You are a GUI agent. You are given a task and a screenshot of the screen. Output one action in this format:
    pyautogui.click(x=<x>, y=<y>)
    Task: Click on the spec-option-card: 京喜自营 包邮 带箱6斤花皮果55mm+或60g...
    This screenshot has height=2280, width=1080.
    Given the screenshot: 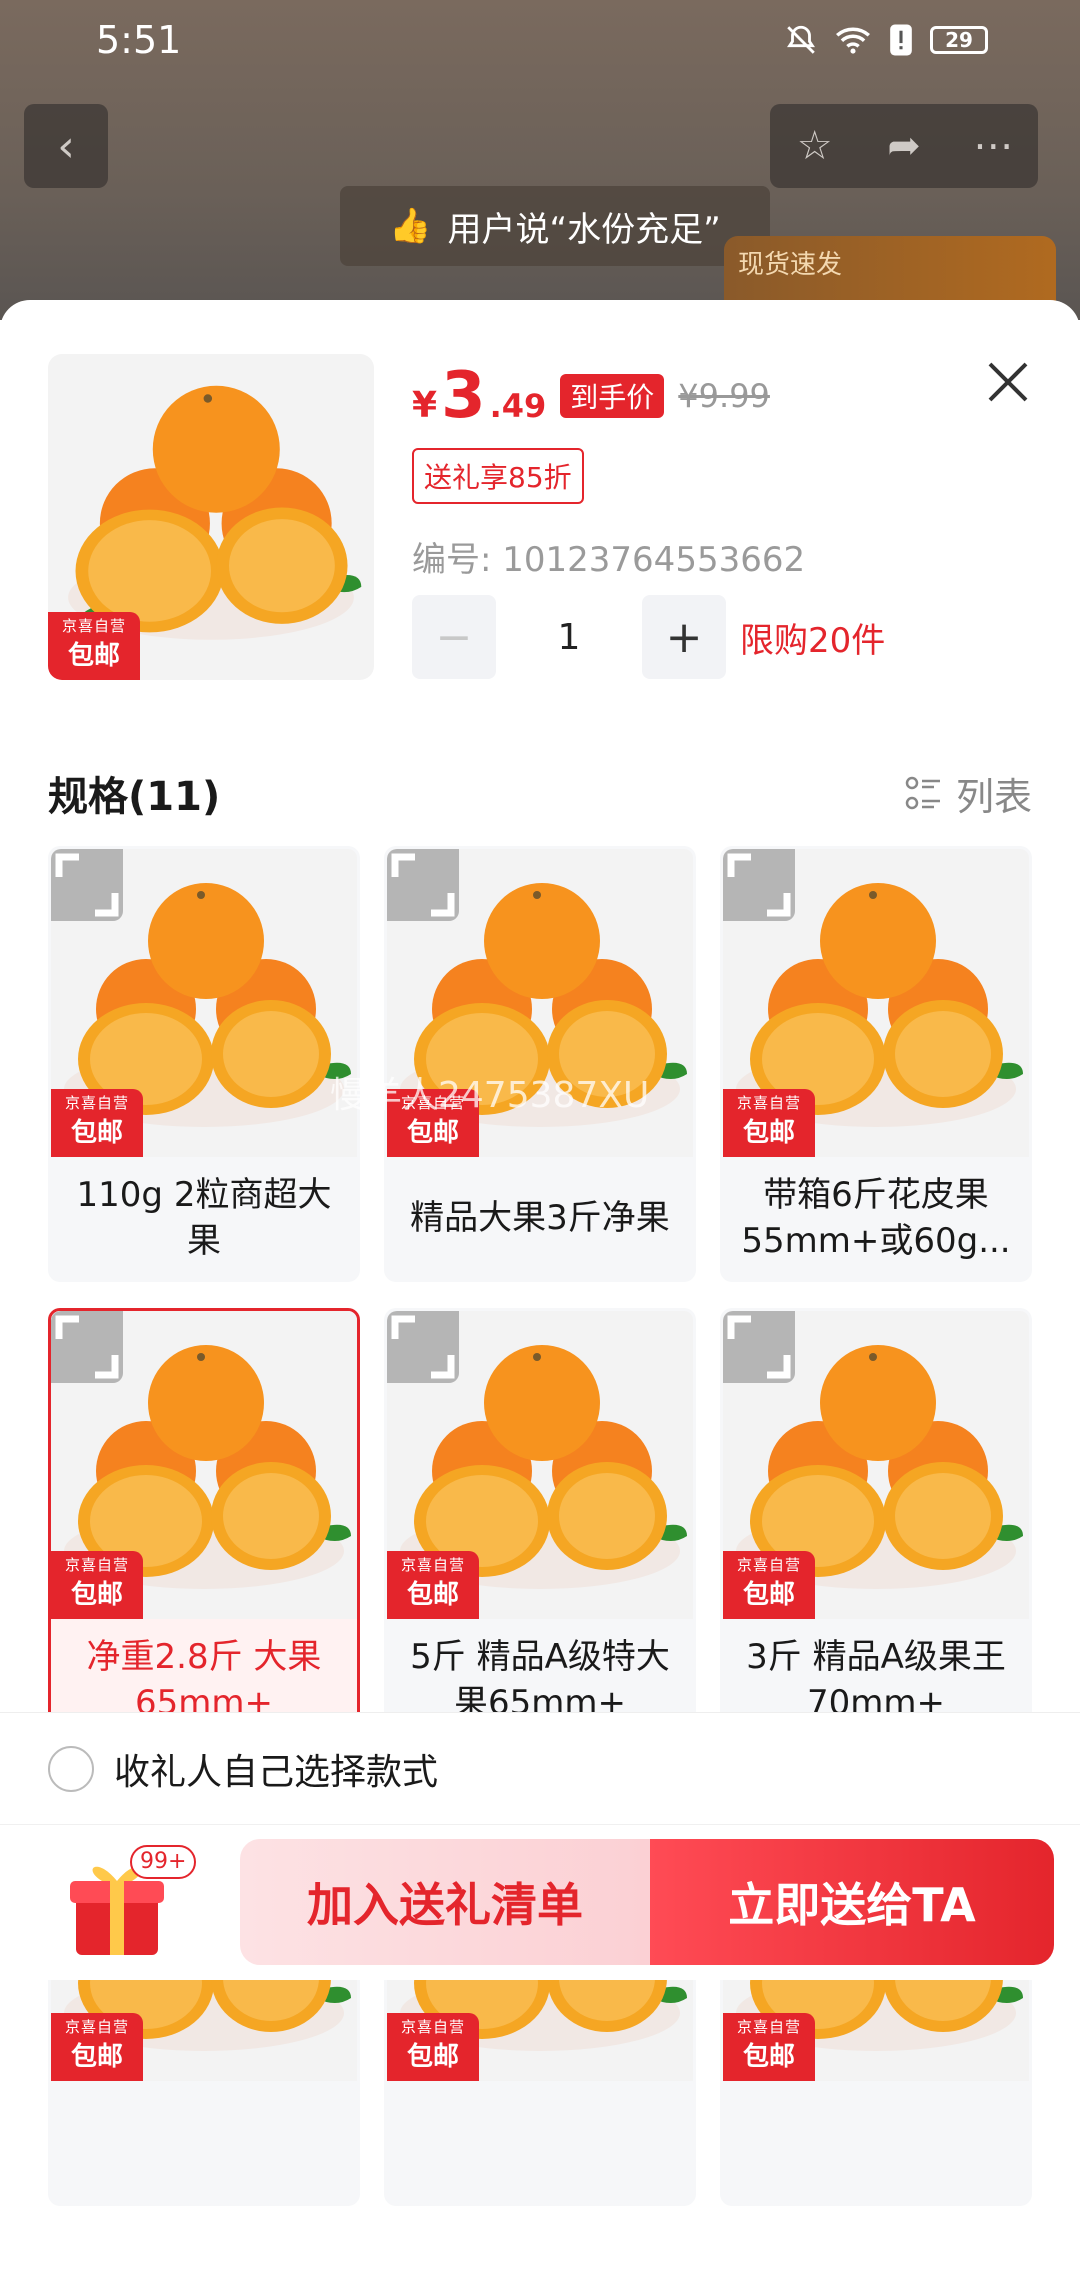 What is the action you would take?
    pyautogui.click(x=876, y=1064)
    